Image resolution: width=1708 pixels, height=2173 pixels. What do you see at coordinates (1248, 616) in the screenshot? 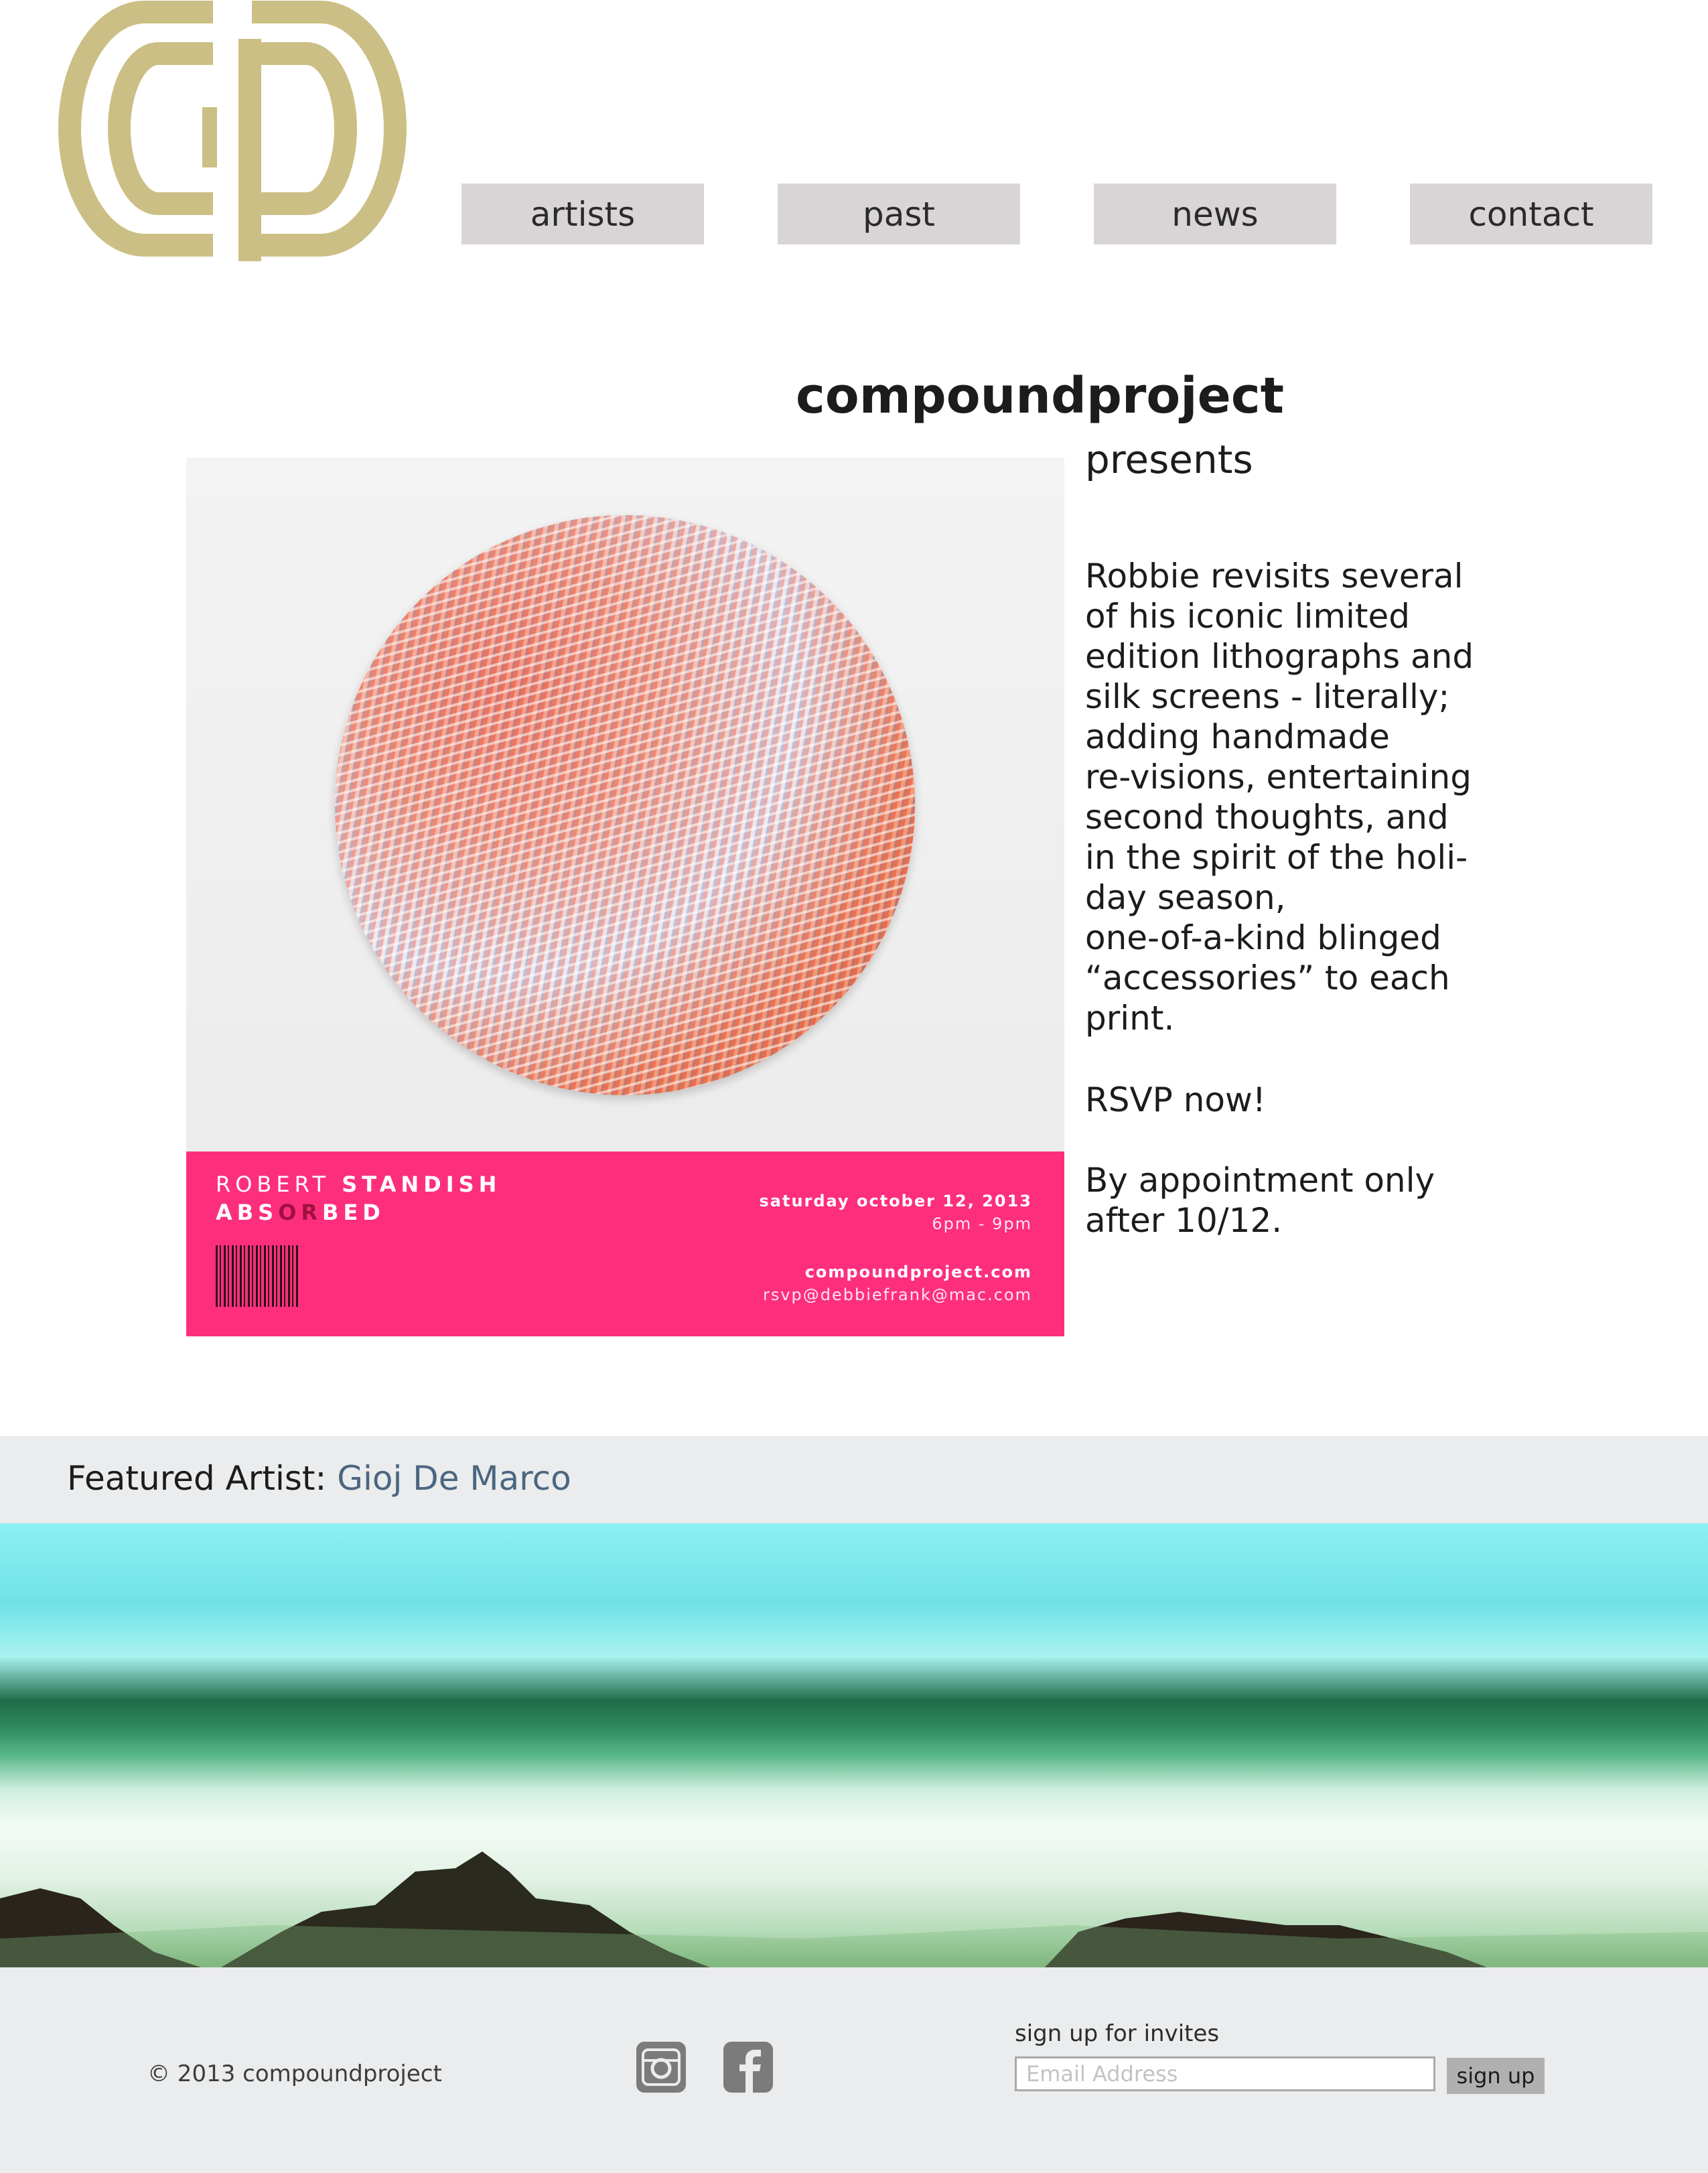
I see `description-line: of his iconic limited` at bounding box center [1248, 616].